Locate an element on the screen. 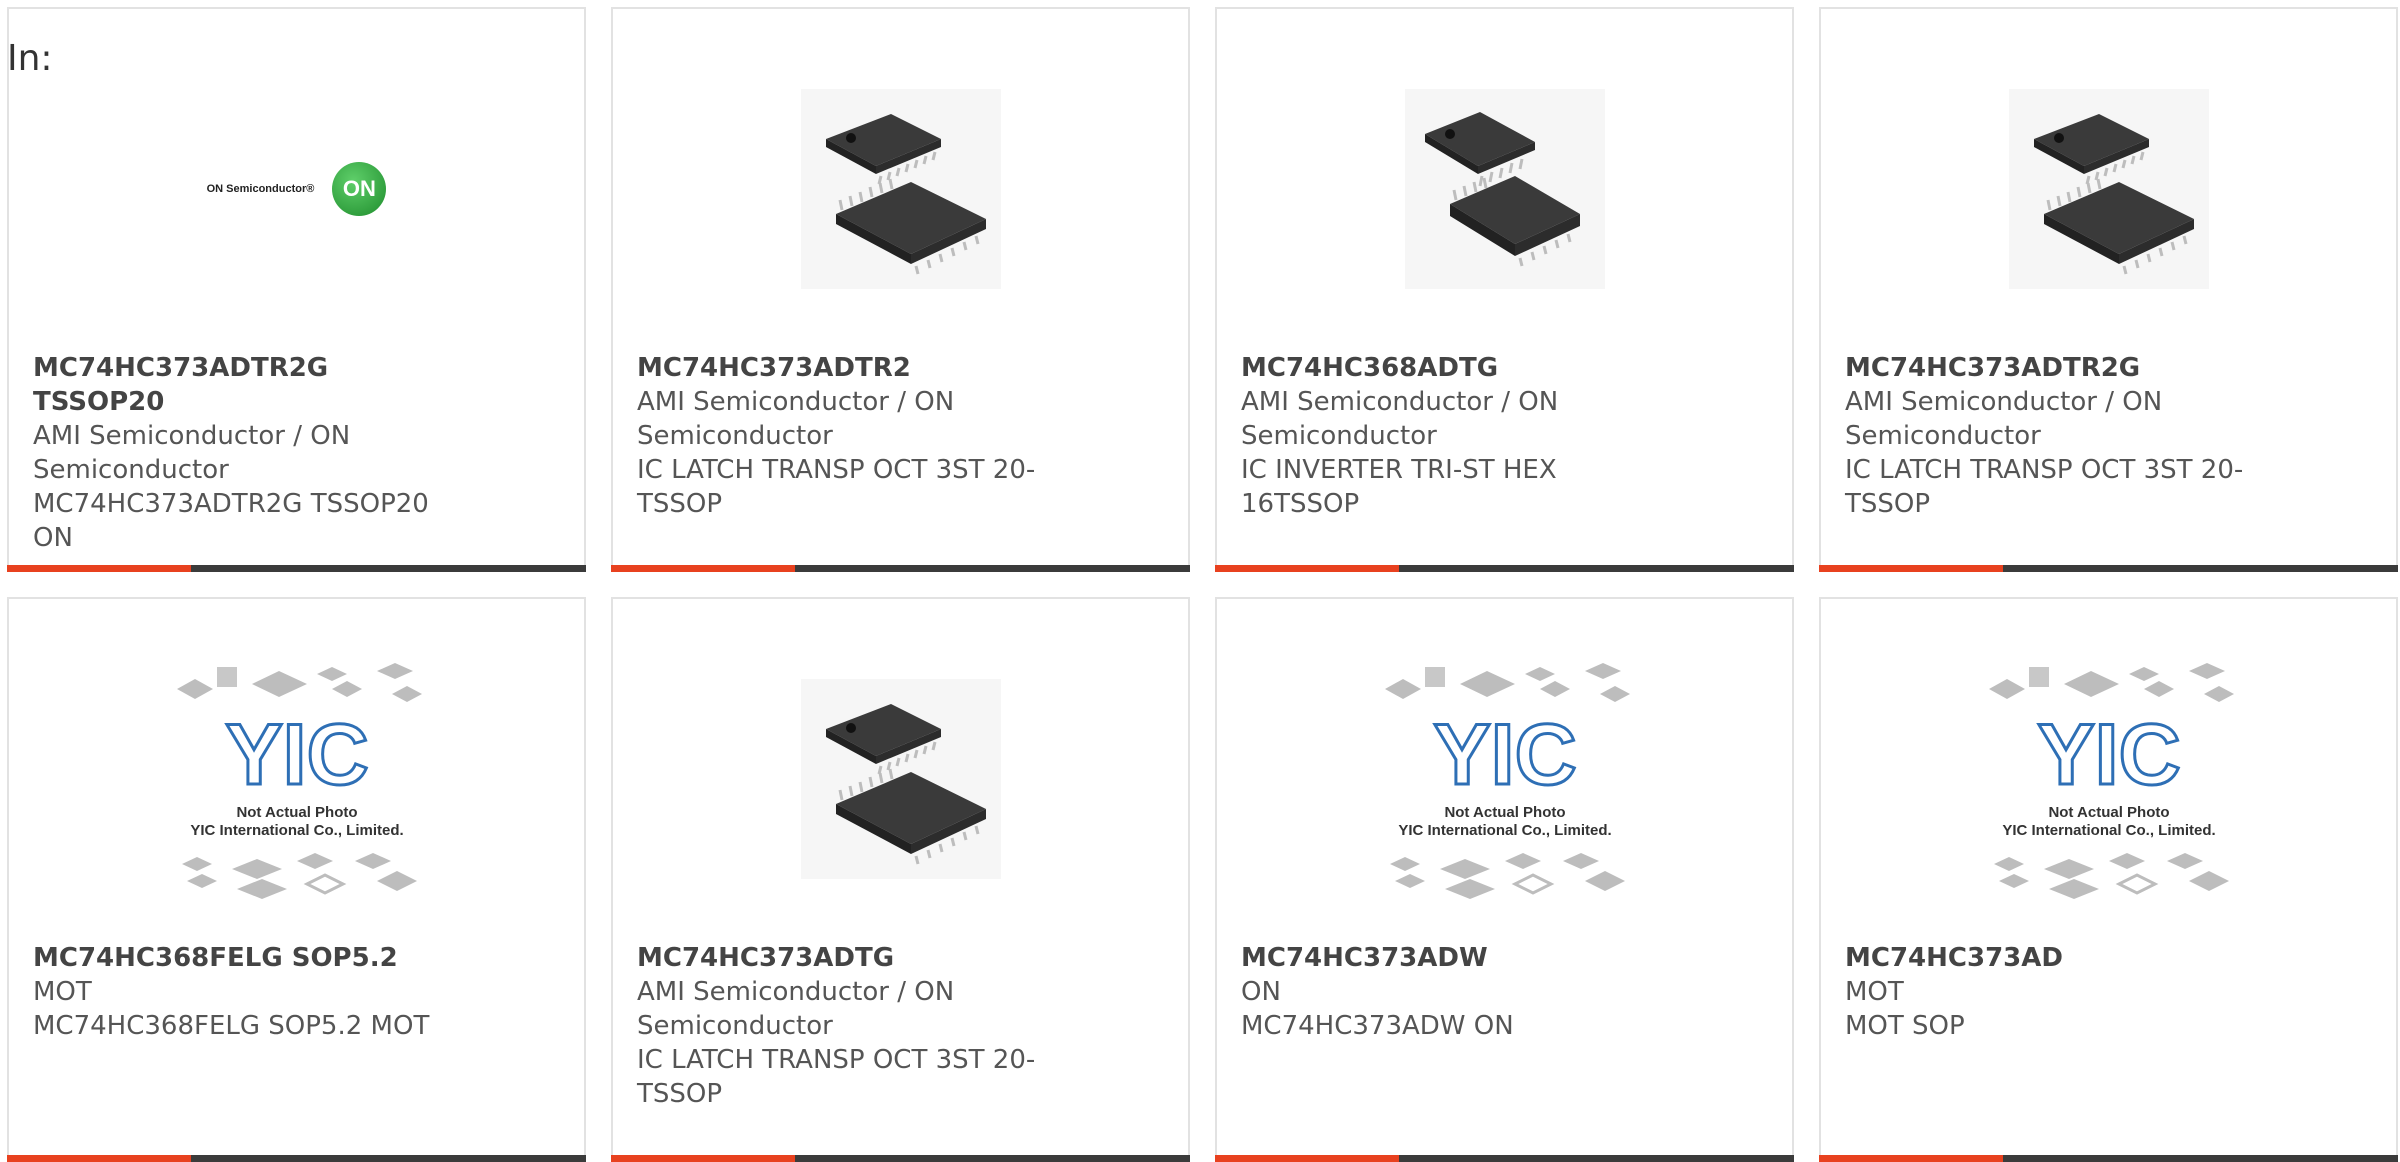  manufacturer: ON is located at coordinates (1261, 992).